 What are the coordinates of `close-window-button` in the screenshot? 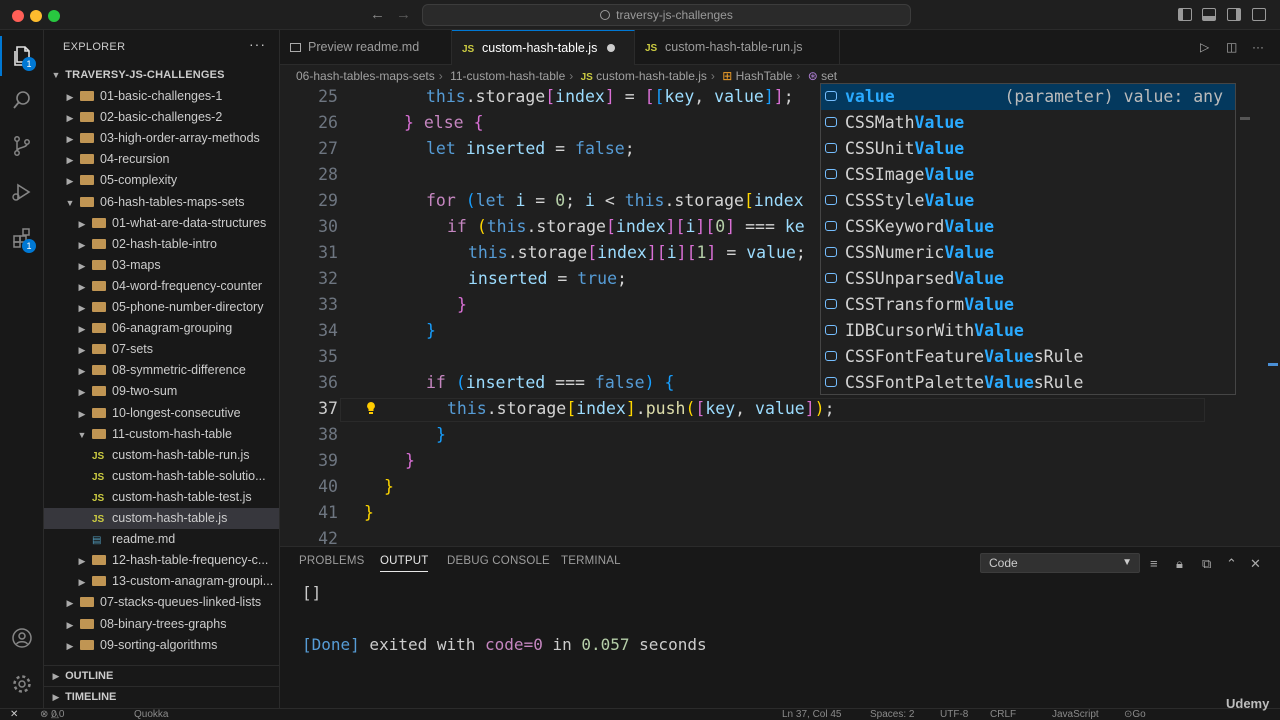 It's located at (18, 16).